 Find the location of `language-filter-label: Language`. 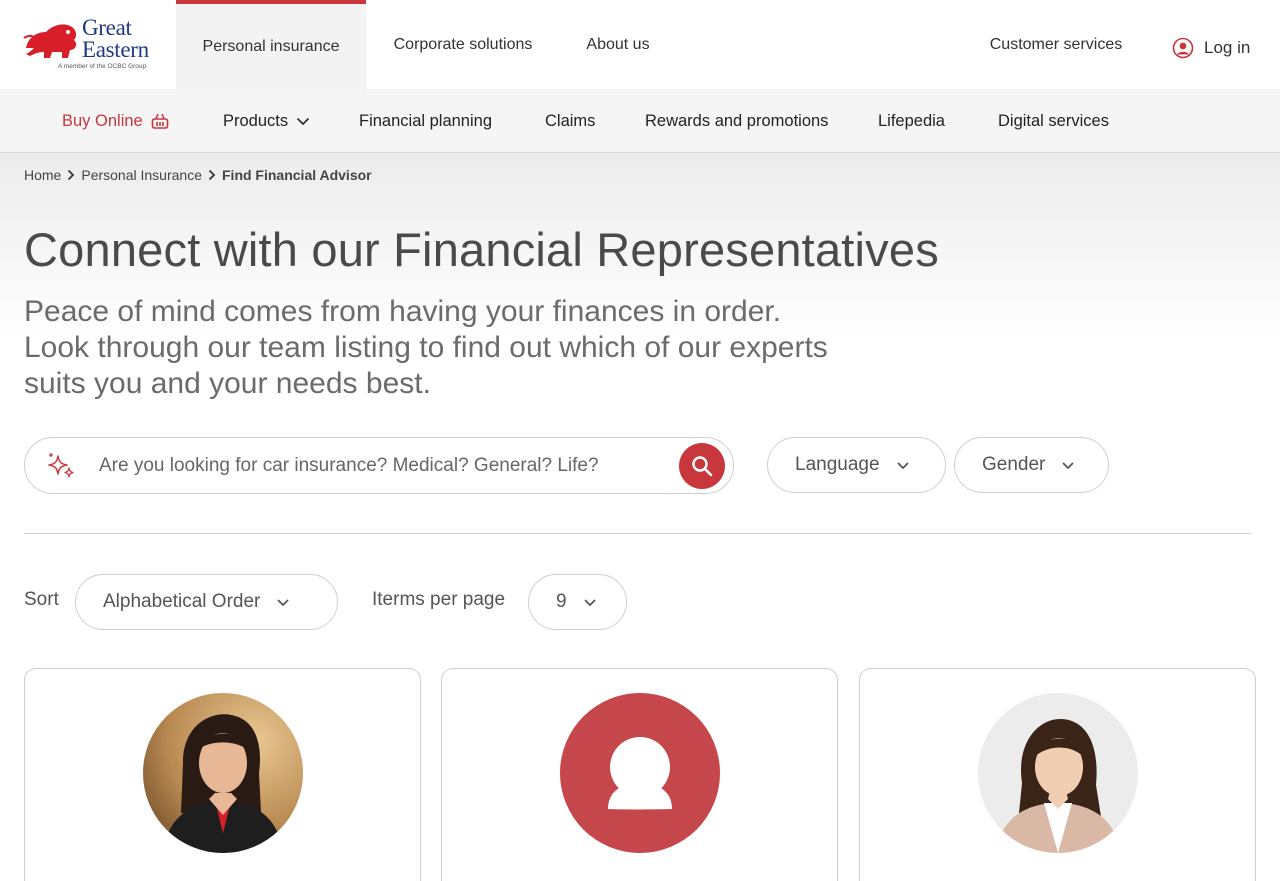

language-filter-label: Language is located at coordinates (837, 464).